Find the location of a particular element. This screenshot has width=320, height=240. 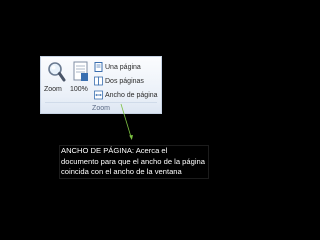

zoom-options-list: Una página Dos páginas Ancho de página is located at coordinates (128, 81).